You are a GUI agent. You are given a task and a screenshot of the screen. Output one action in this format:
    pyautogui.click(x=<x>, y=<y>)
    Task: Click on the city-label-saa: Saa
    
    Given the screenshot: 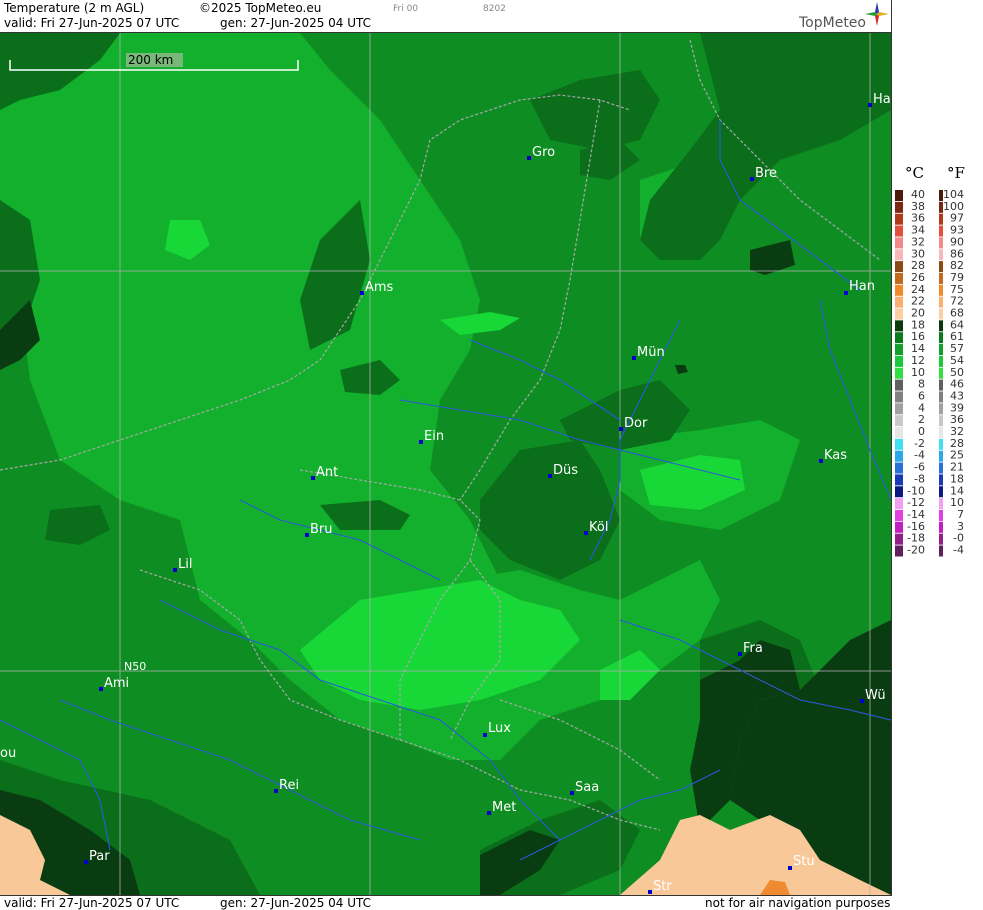 What is the action you would take?
    pyautogui.click(x=587, y=787)
    